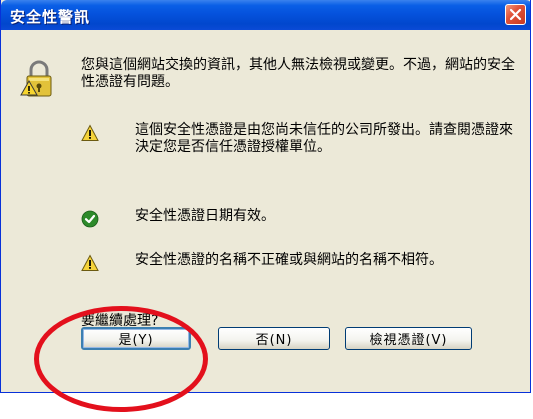  What do you see at coordinates (408, 338) in the screenshot?
I see `view-certificate-button: 檢視憑證(V)` at bounding box center [408, 338].